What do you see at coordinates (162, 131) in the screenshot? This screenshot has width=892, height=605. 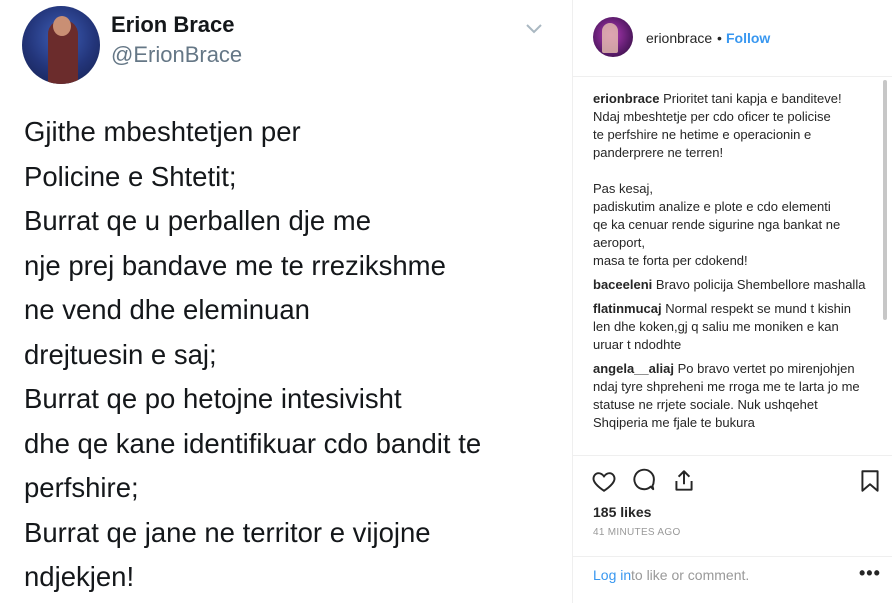 I see `tweet-line: Gjithe mbeshtetjen per` at bounding box center [162, 131].